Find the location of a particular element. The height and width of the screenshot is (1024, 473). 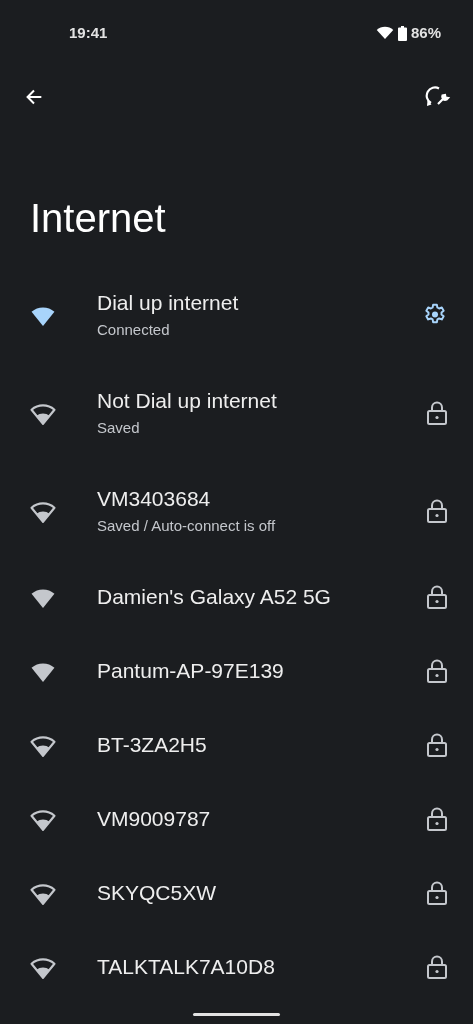

network-name: Pantum-AP-97E139 is located at coordinates (261, 671).